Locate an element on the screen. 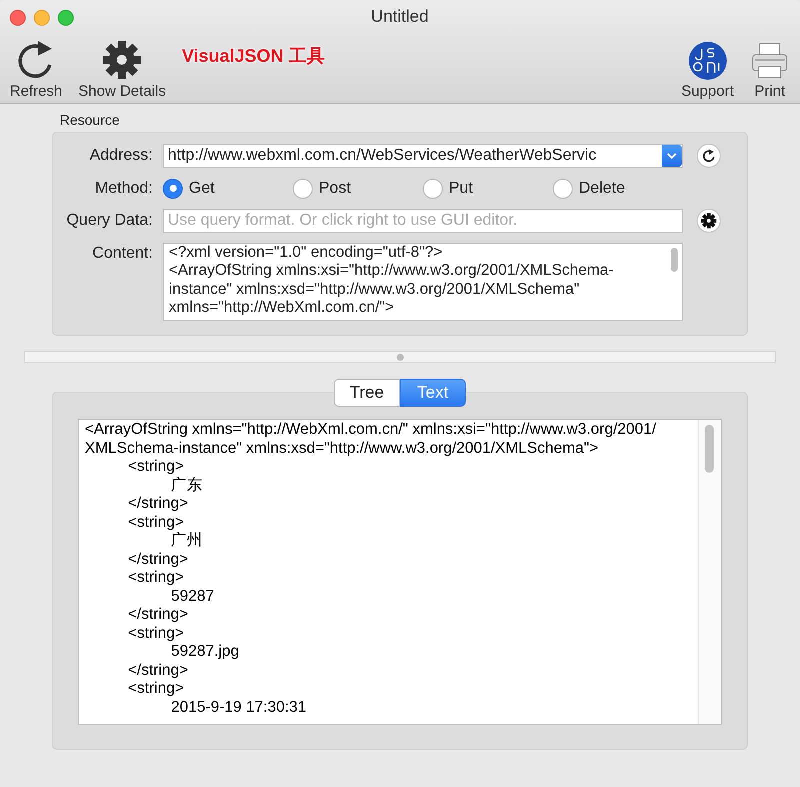 Image resolution: width=800 pixels, height=787 pixels. editor-button is located at coordinates (709, 221).